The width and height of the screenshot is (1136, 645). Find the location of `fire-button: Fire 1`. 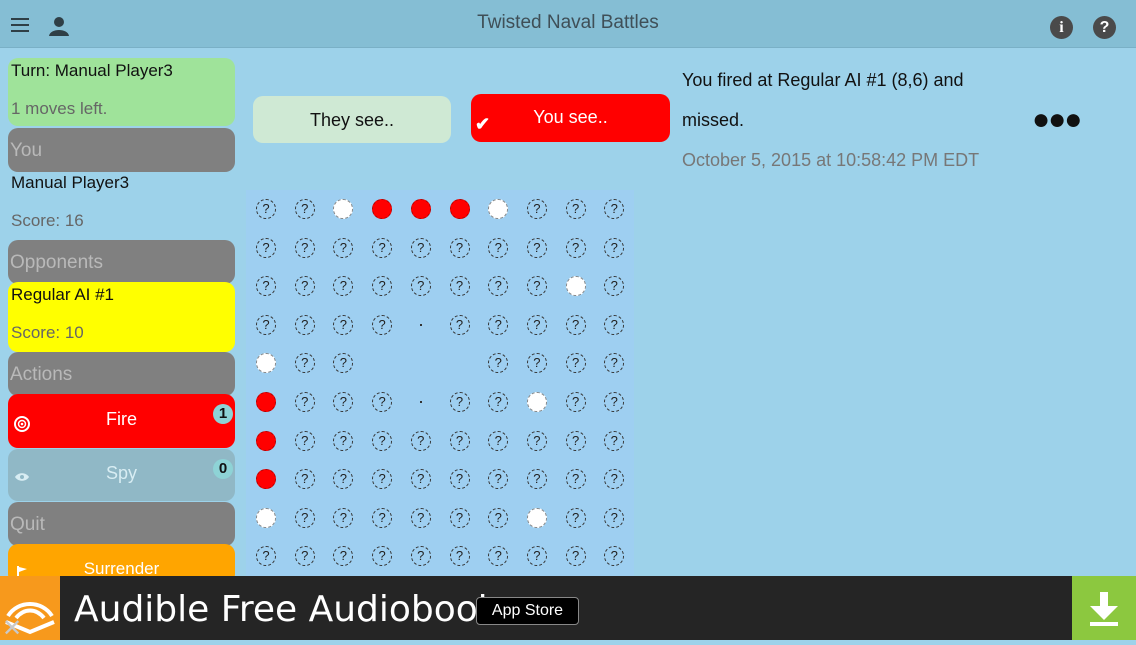

fire-button: Fire 1 is located at coordinates (121, 421).